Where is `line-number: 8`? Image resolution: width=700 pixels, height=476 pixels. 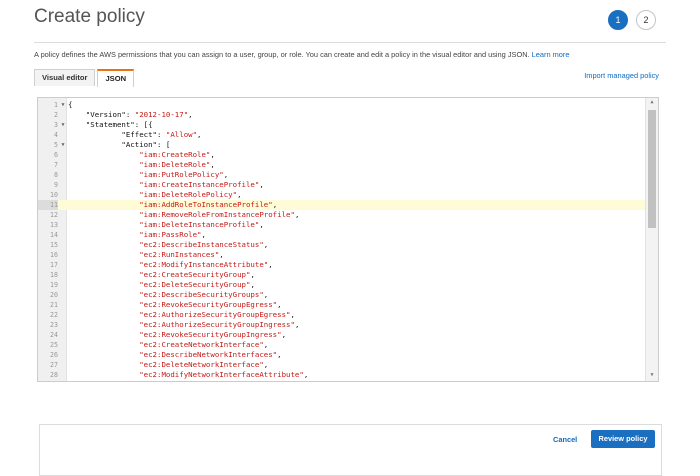 line-number: 8 is located at coordinates (48, 175).